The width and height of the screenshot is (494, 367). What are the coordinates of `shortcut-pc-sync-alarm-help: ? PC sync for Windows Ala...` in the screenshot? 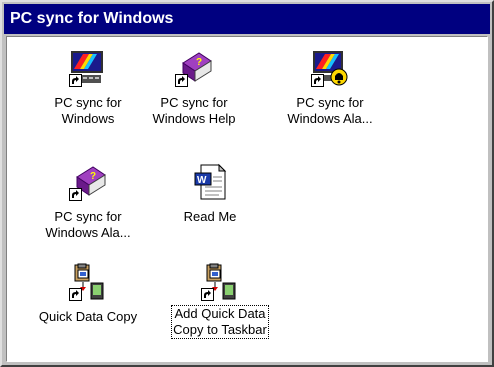 It's located at (88, 202).